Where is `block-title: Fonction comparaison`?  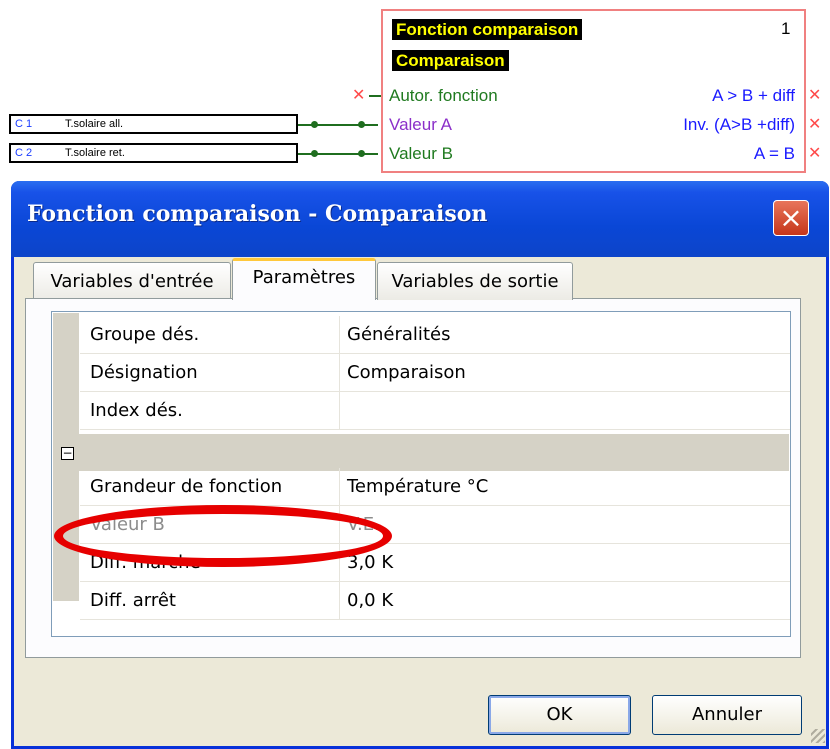 block-title: Fonction comparaison is located at coordinates (487, 29).